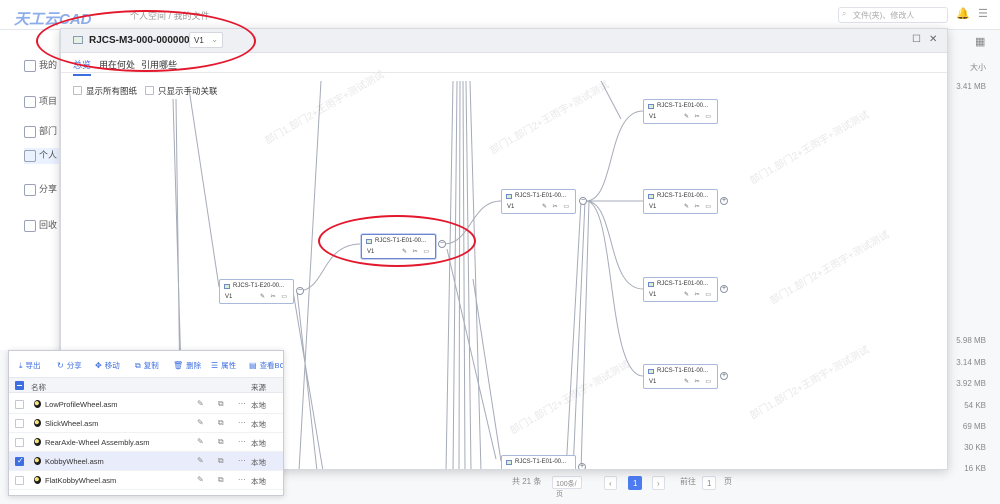 This screenshot has width=1000, height=504. What do you see at coordinates (30, 155) in the screenshot?
I see `person-icon` at bounding box center [30, 155].